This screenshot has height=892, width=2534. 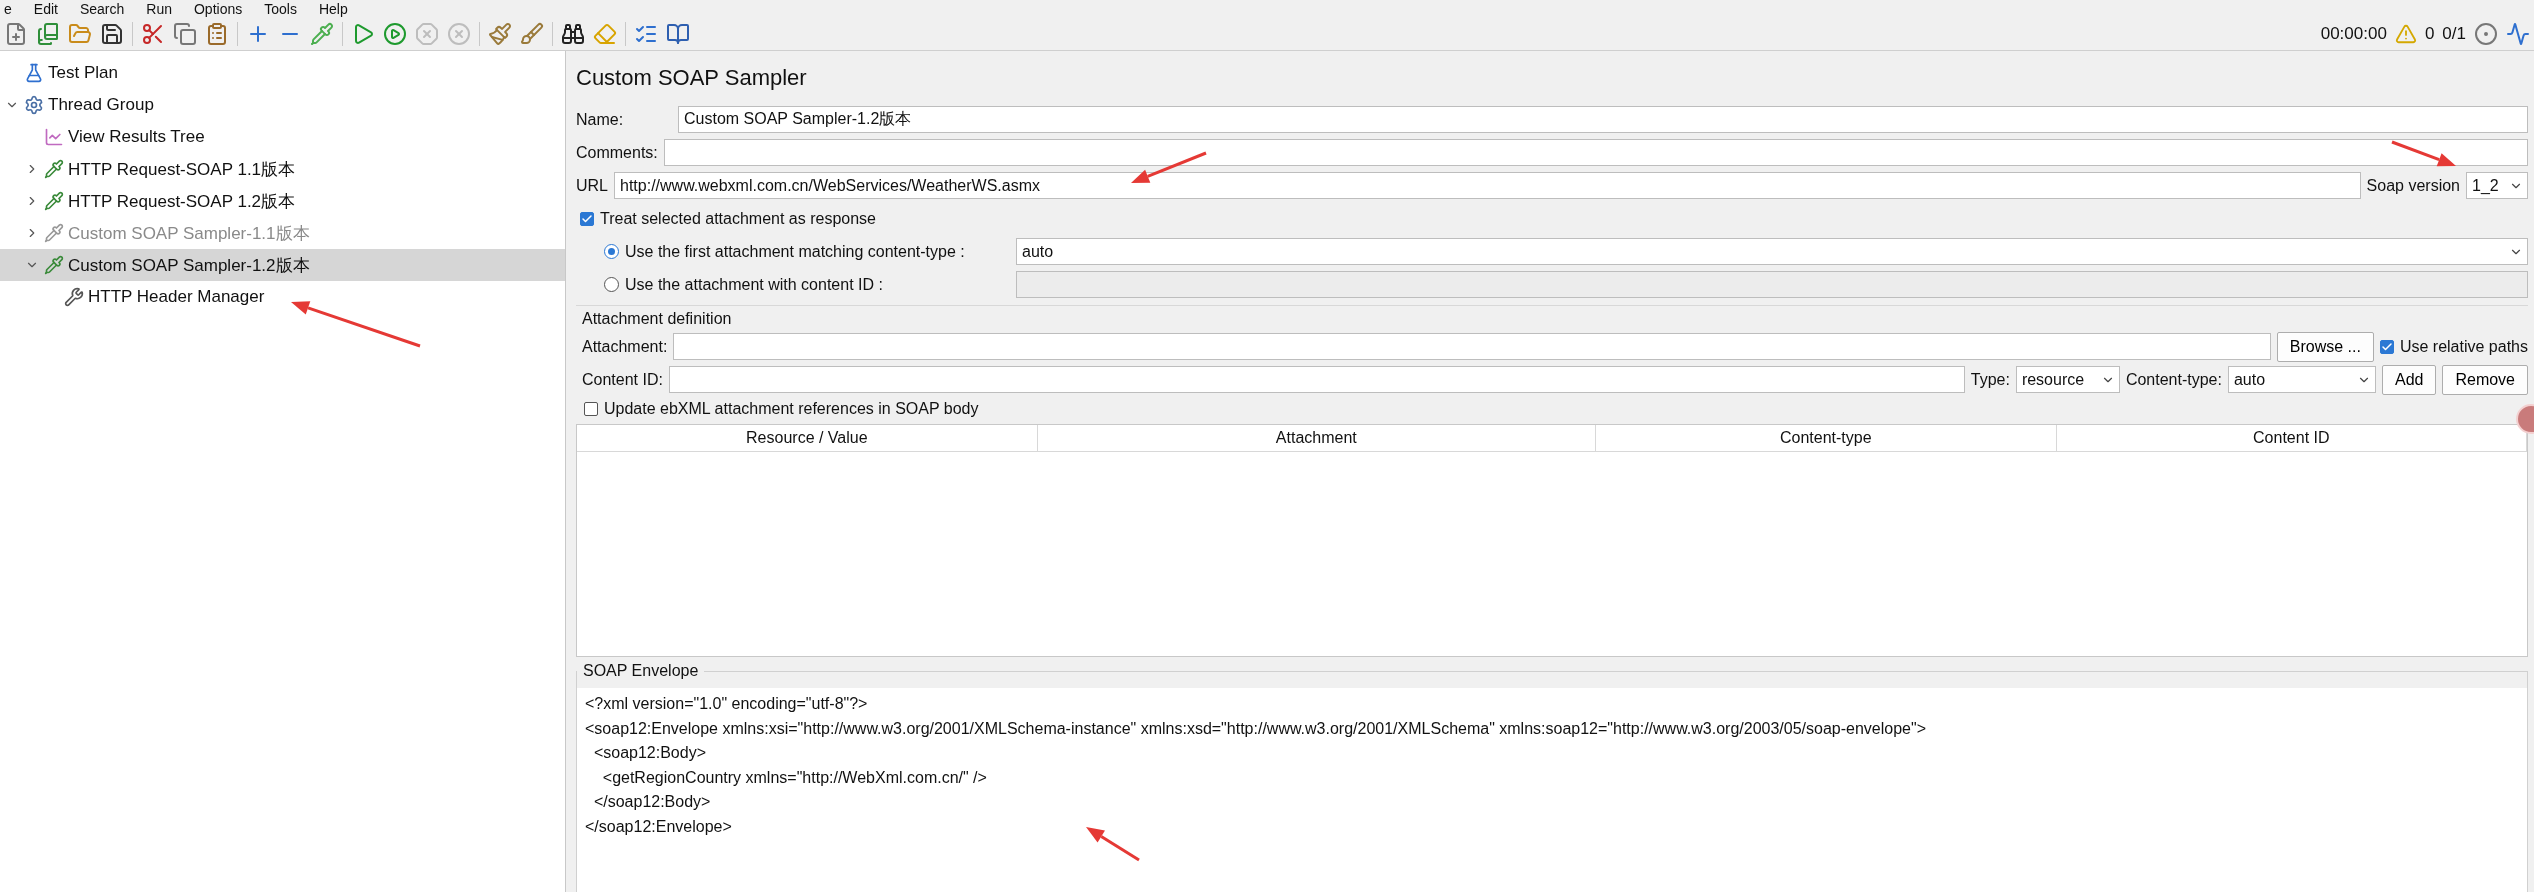 What do you see at coordinates (54, 137) in the screenshot?
I see `chart-icon` at bounding box center [54, 137].